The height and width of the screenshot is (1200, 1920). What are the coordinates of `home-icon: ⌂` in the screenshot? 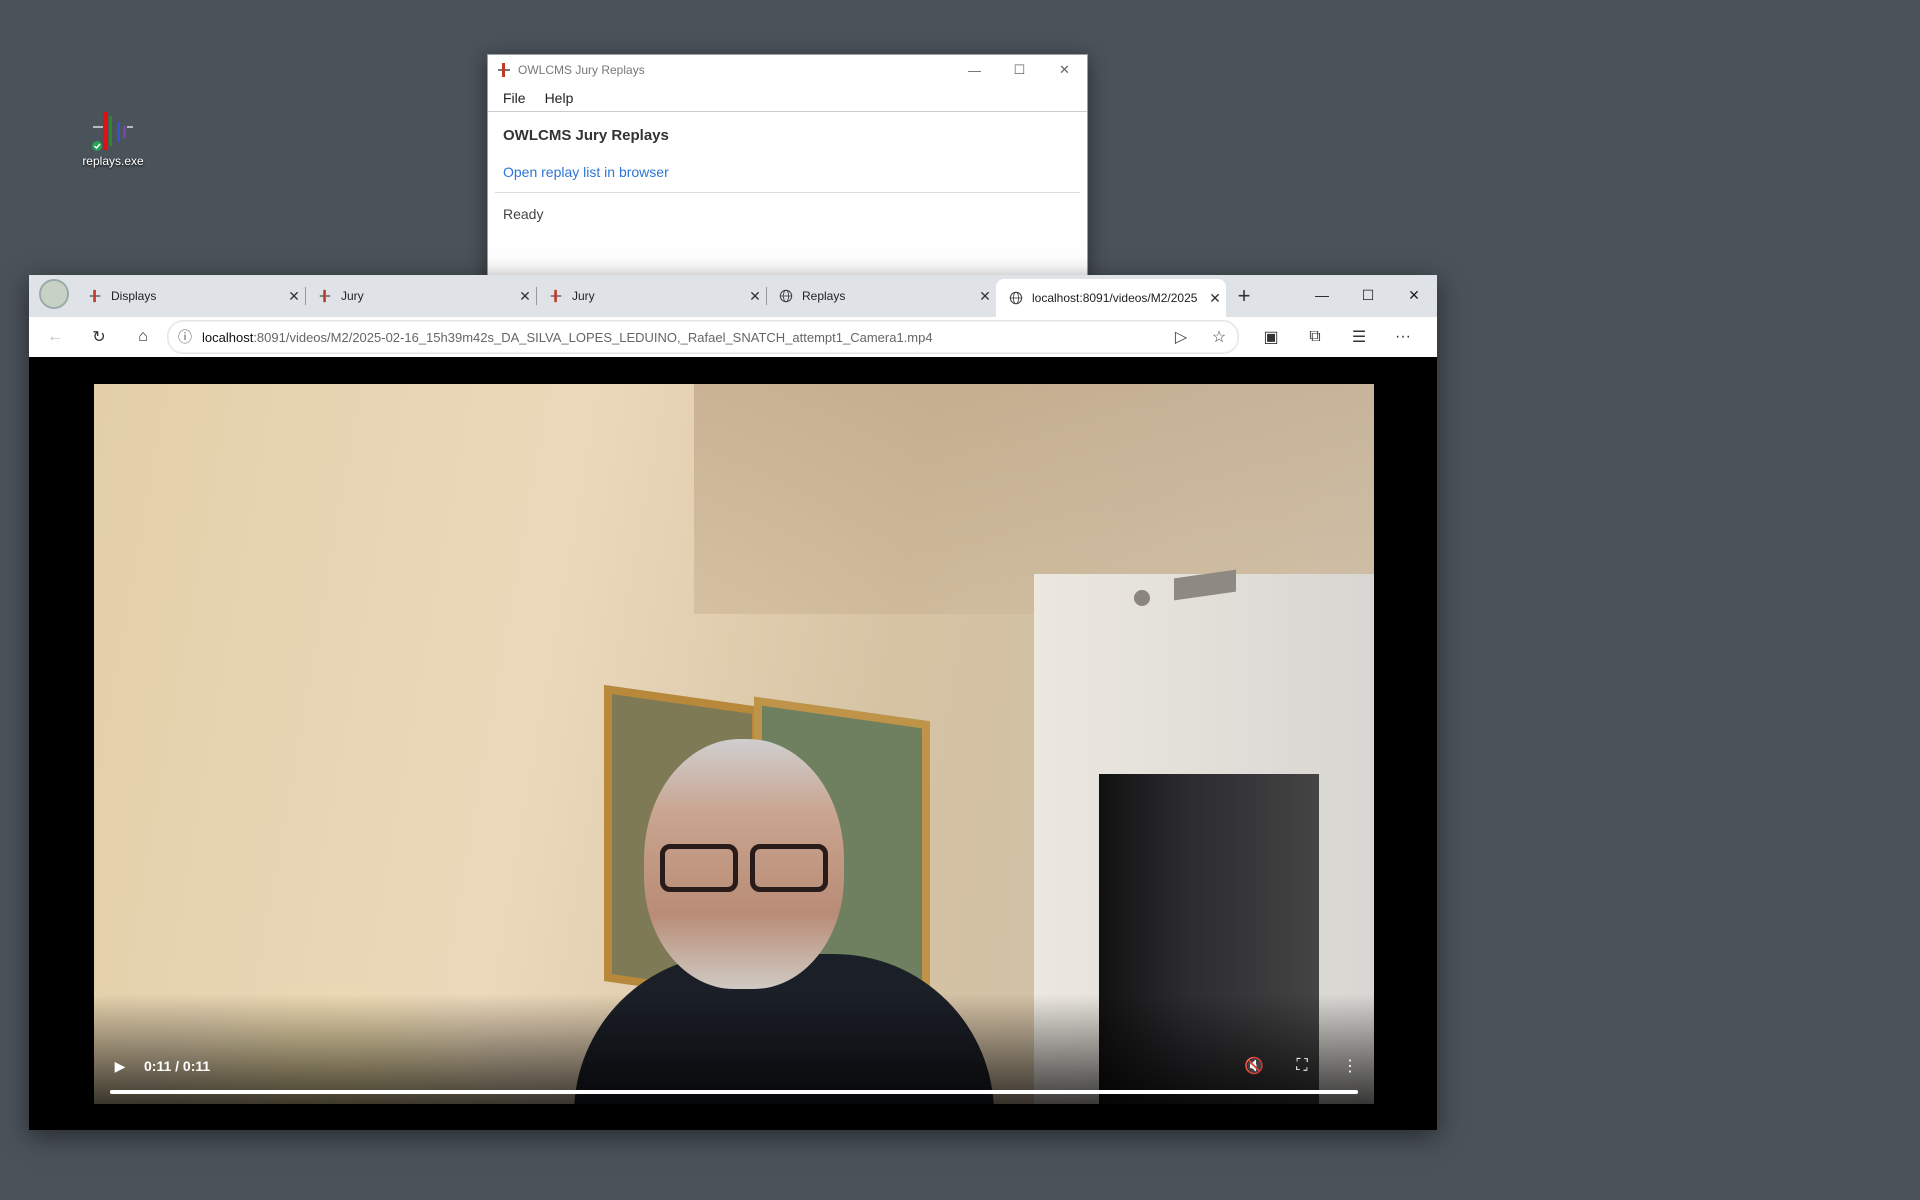 It's located at (143, 337).